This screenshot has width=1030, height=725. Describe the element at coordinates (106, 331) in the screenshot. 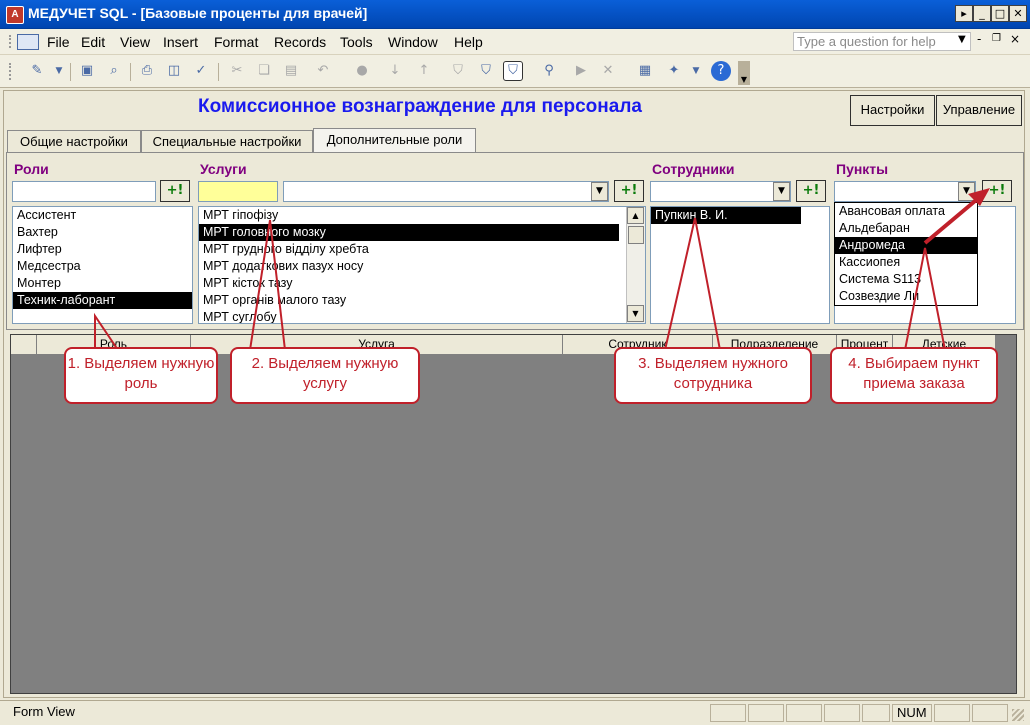

I see `arrow-role` at that location.